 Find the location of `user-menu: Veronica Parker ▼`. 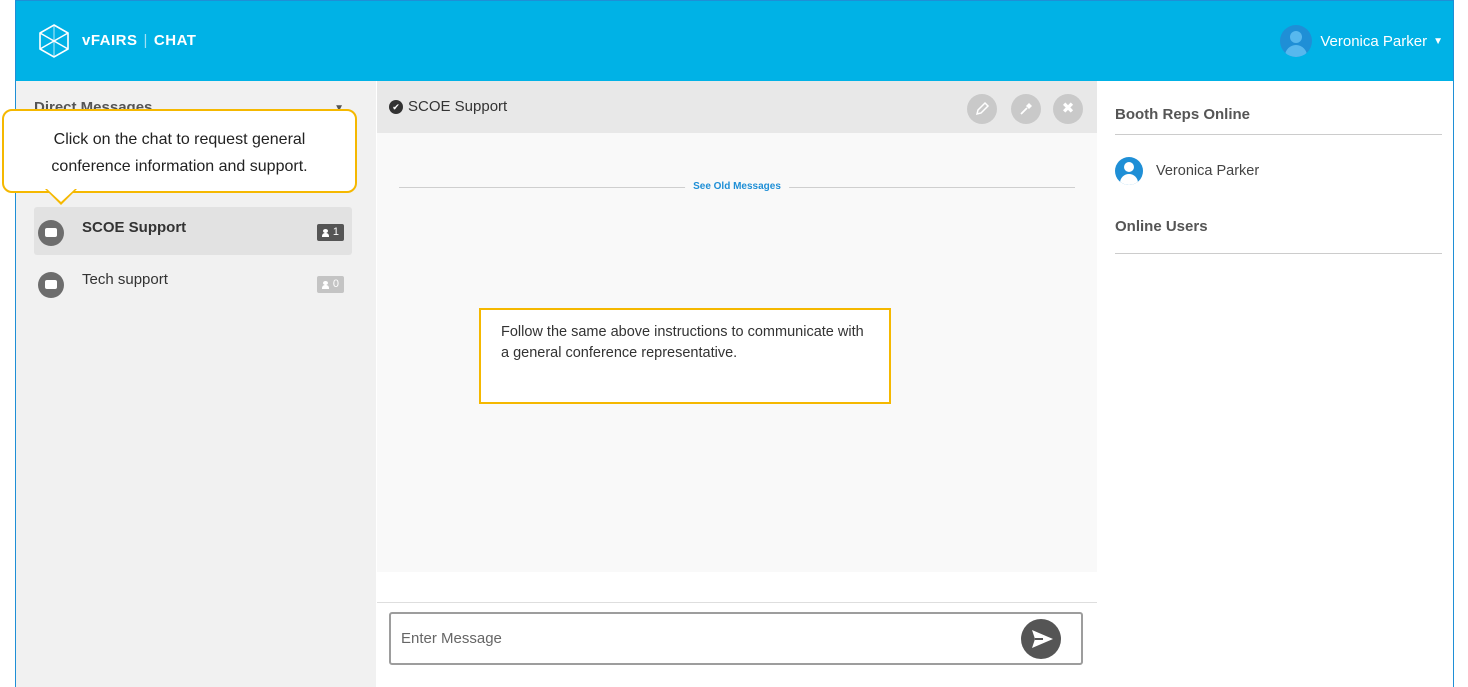

user-menu: Veronica Parker ▼ is located at coordinates (1361, 41).